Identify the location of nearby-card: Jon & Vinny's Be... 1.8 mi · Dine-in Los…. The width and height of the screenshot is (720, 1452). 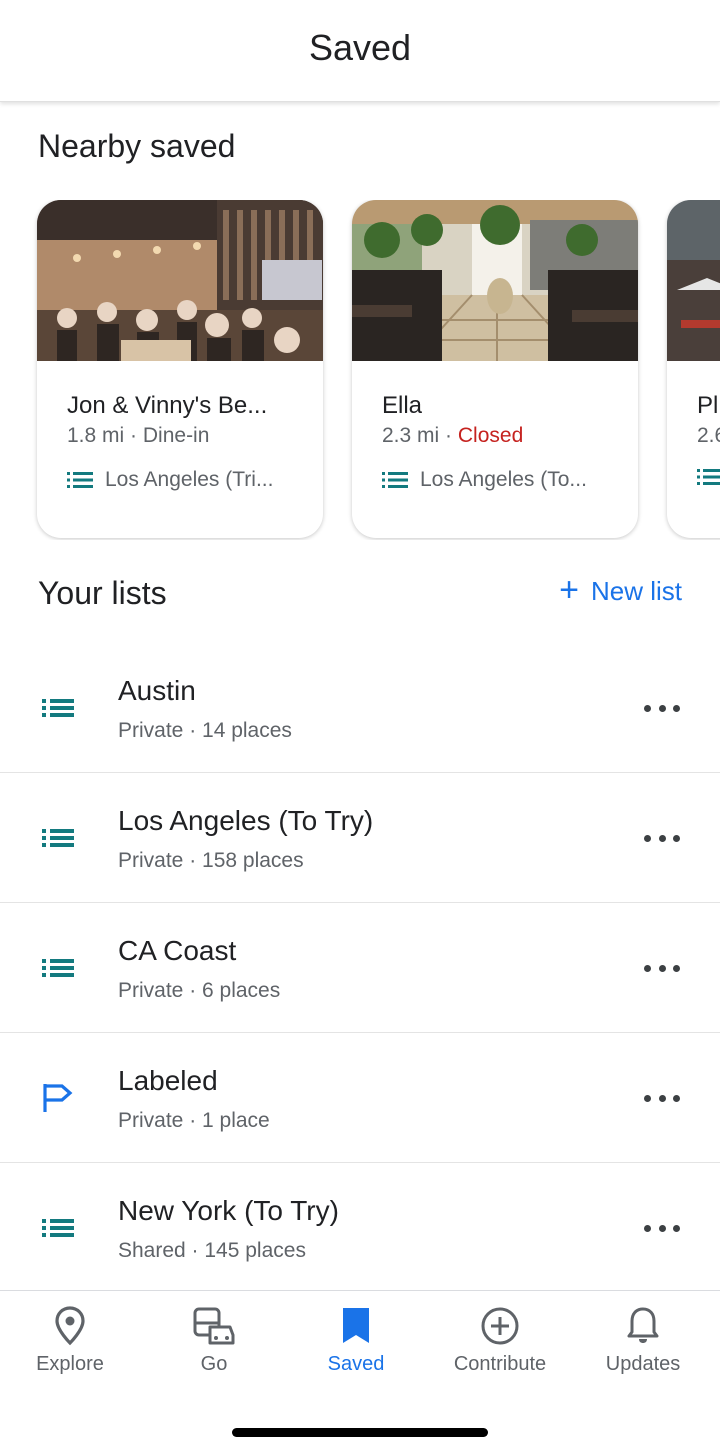
(180, 369).